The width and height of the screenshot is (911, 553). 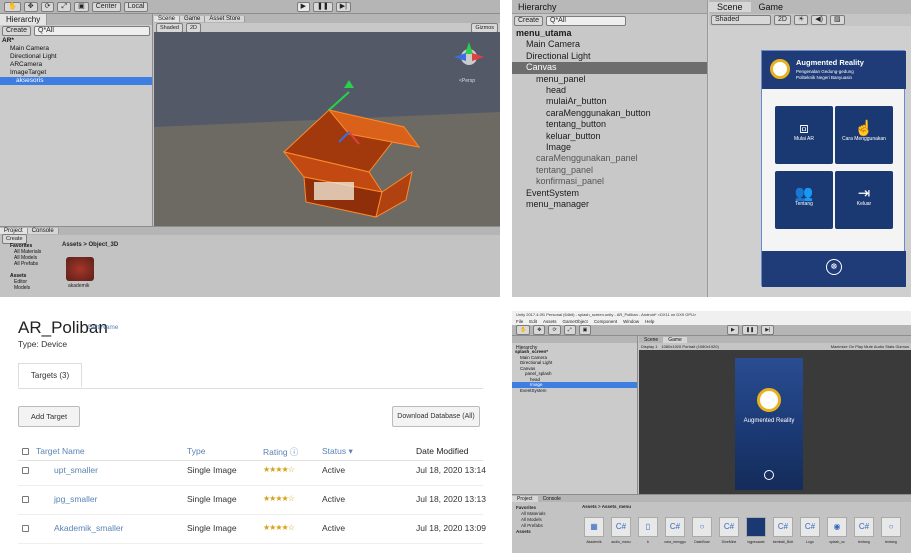 What do you see at coordinates (649, 346) in the screenshot?
I see `display-dropdown: Display 1` at bounding box center [649, 346].